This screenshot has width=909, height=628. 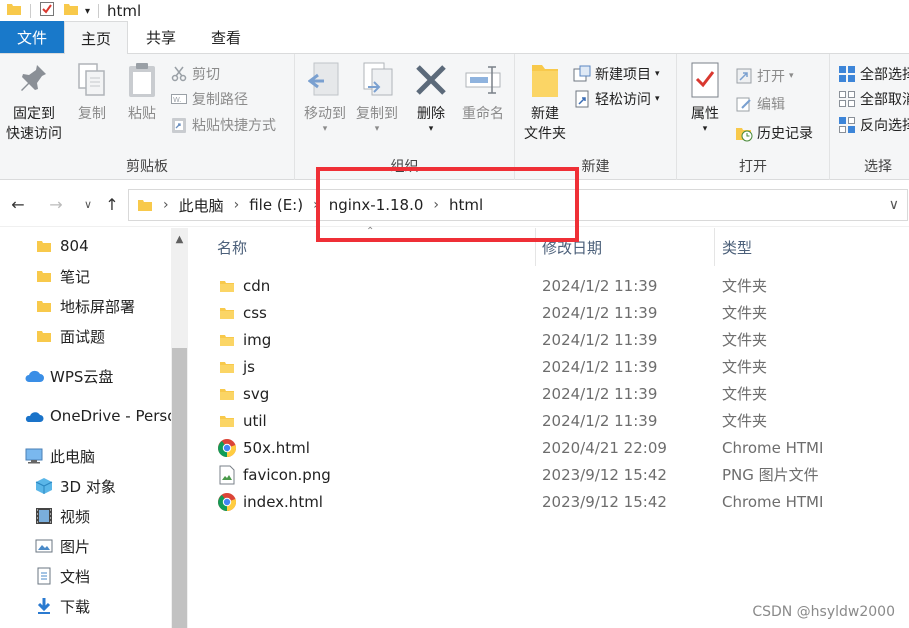 I want to click on tab-share: 共享, so click(x=161, y=37).